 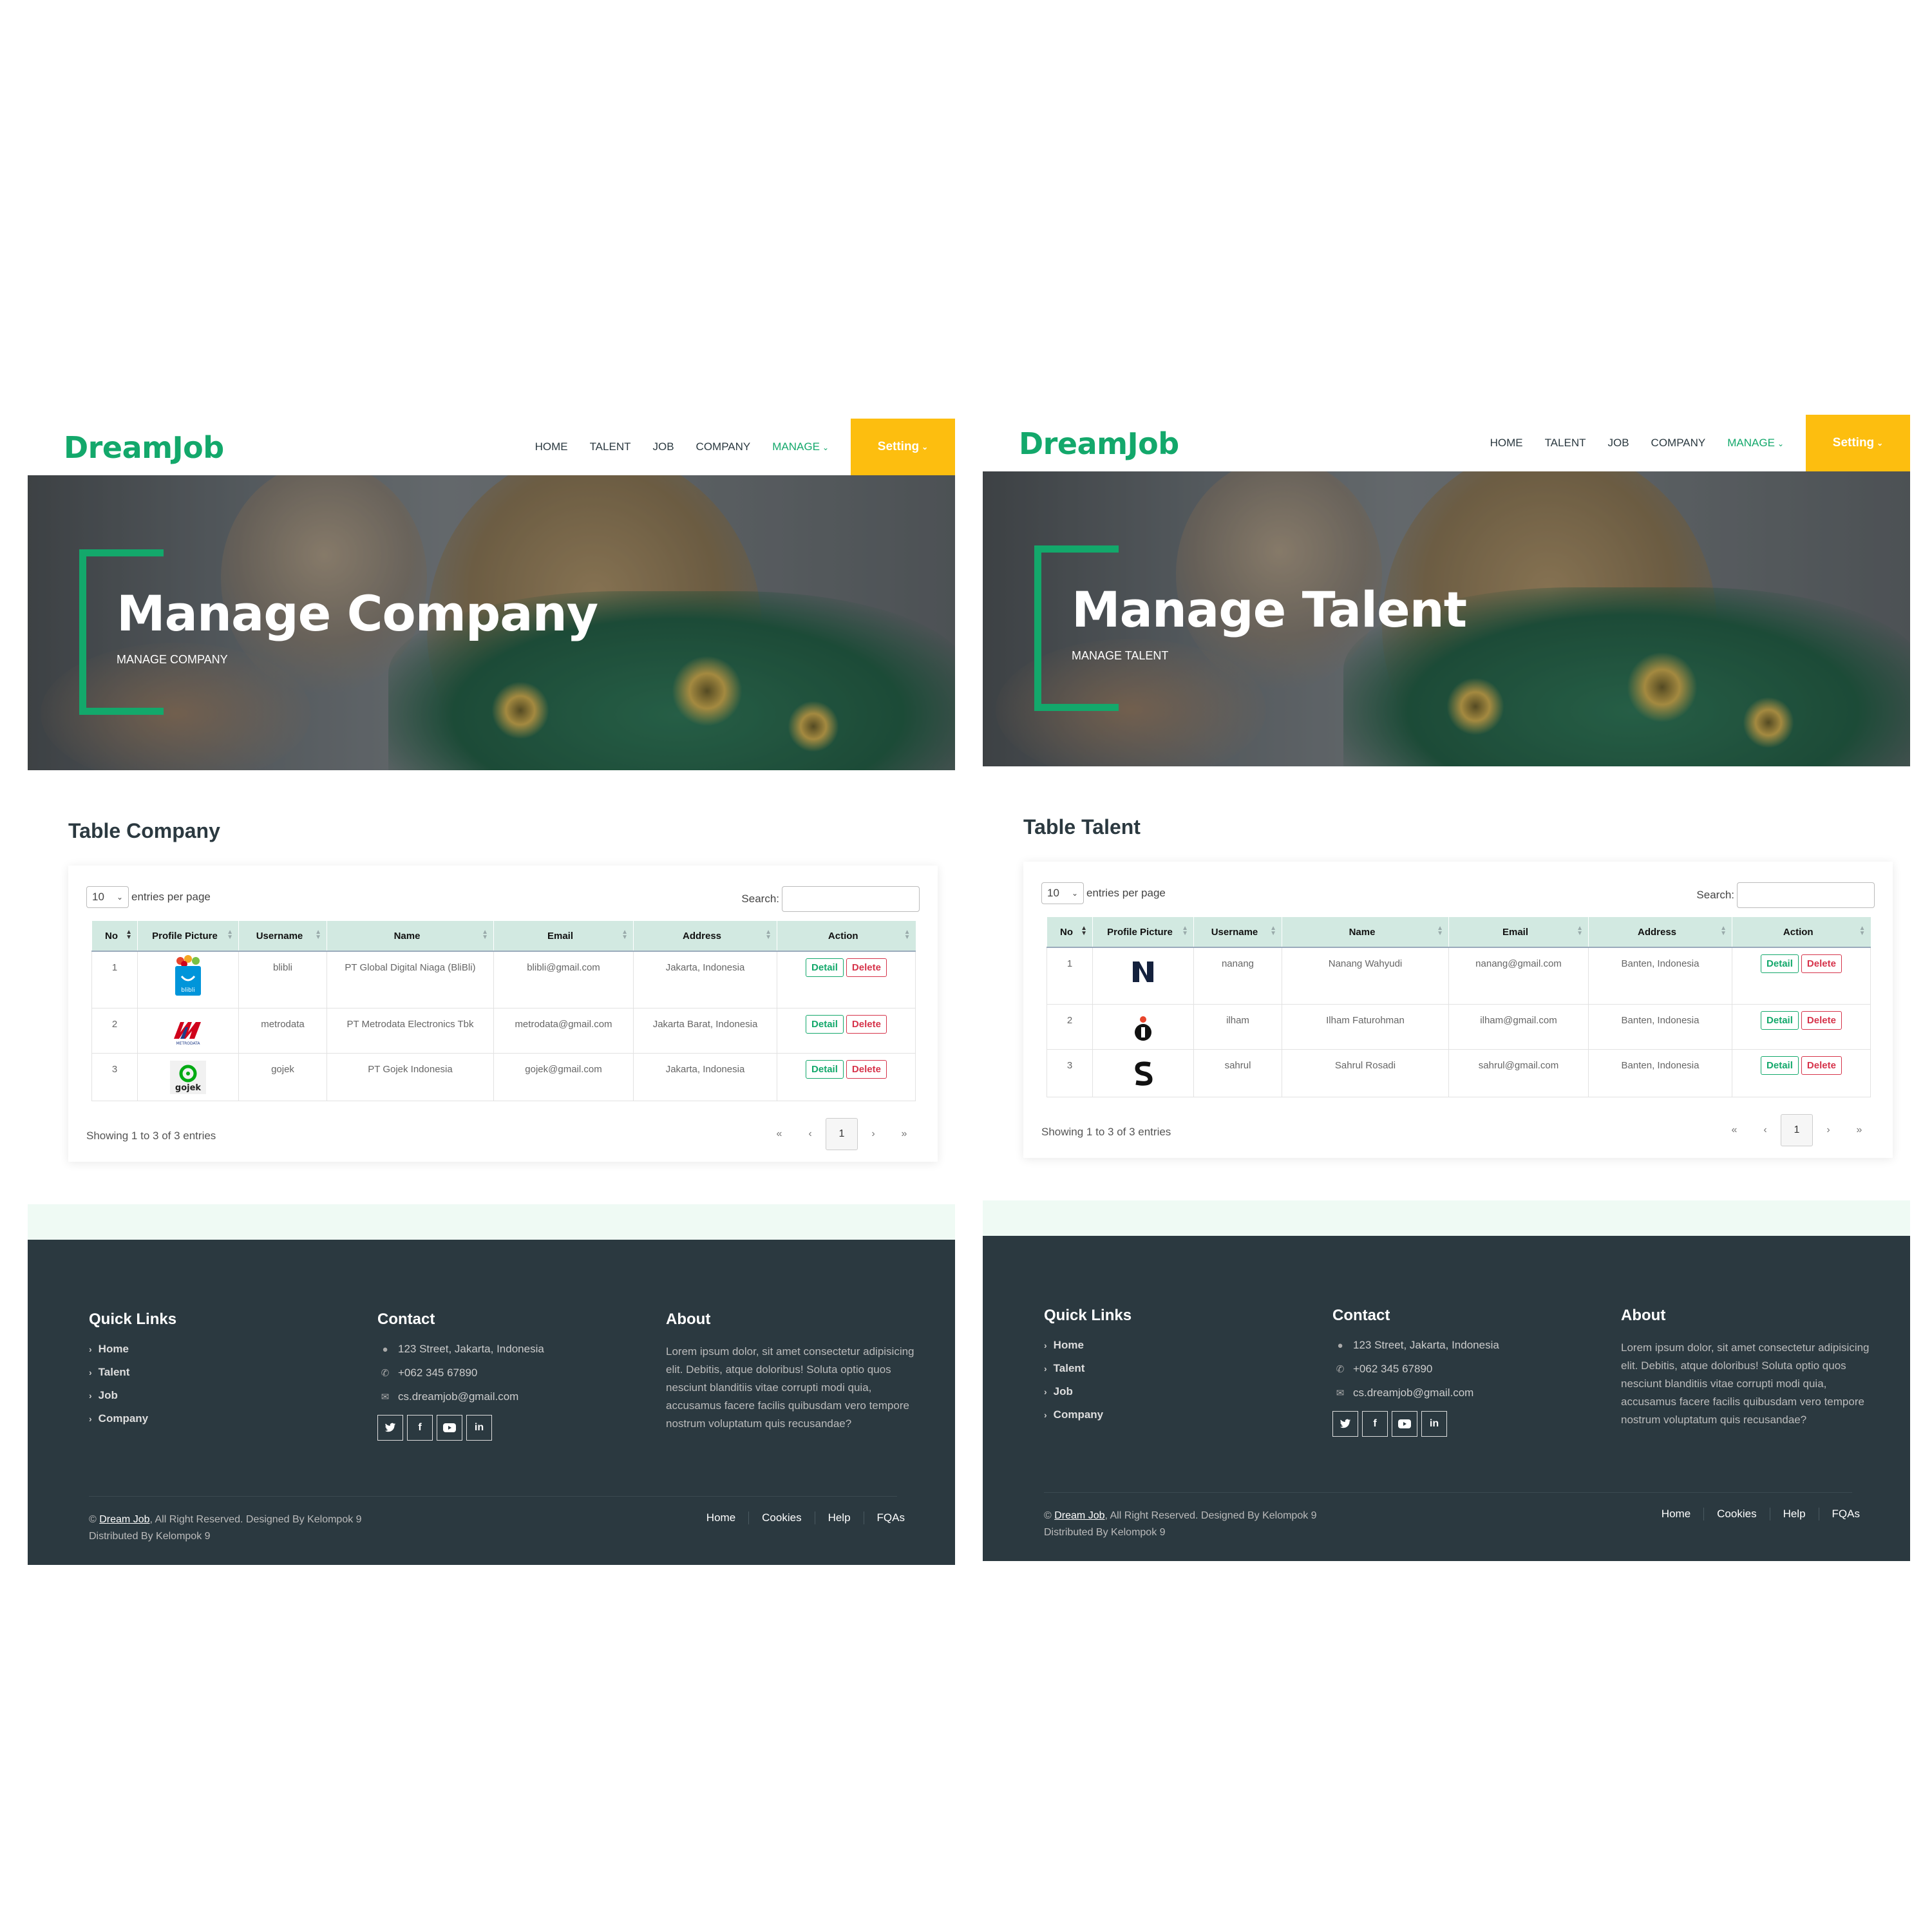 What do you see at coordinates (407, 936) in the screenshot?
I see `col-label: Name` at bounding box center [407, 936].